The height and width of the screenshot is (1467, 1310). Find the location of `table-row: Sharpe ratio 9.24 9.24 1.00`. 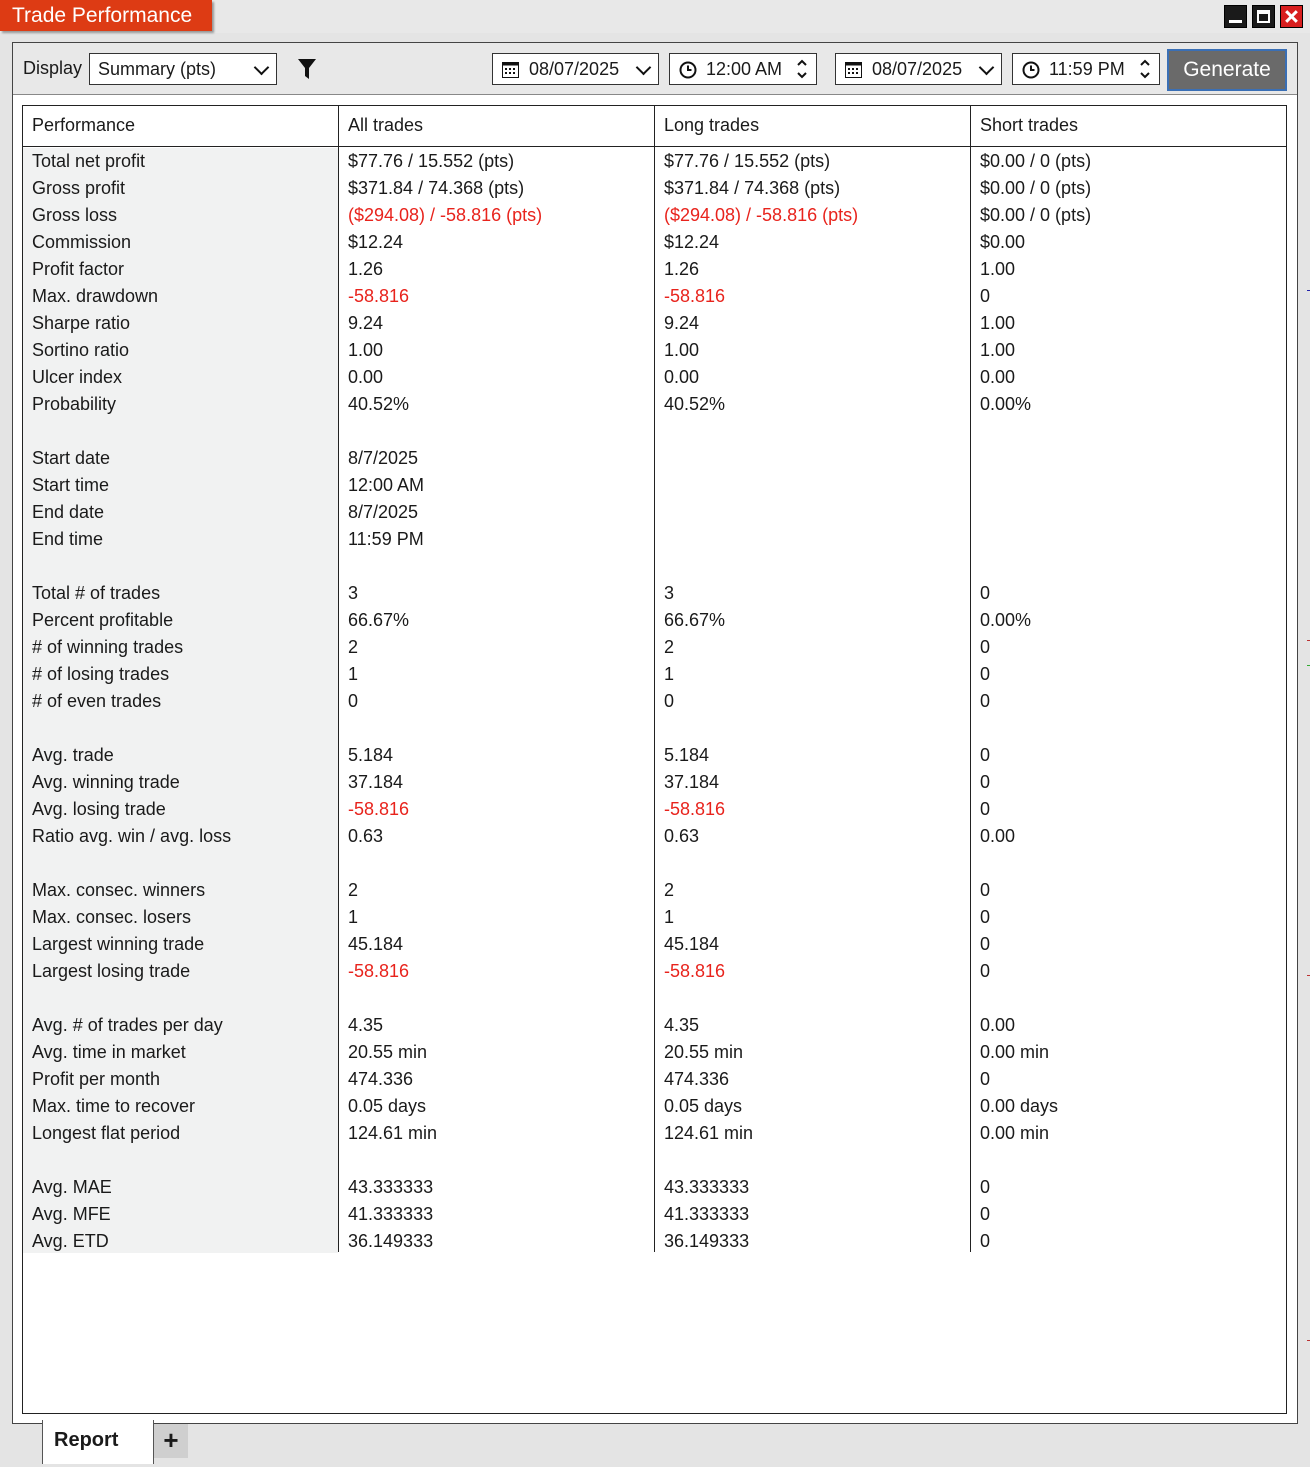

table-row: Sharpe ratio 9.24 9.24 1.00 is located at coordinates (654, 323).